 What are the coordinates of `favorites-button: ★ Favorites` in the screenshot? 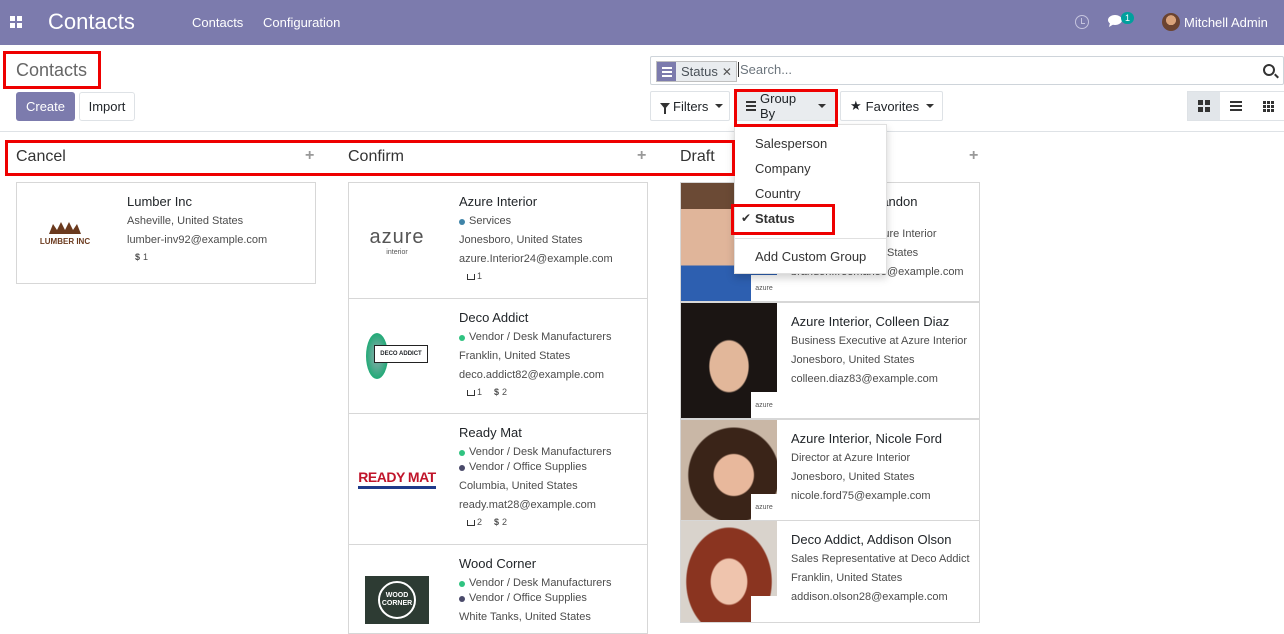 It's located at (891, 106).